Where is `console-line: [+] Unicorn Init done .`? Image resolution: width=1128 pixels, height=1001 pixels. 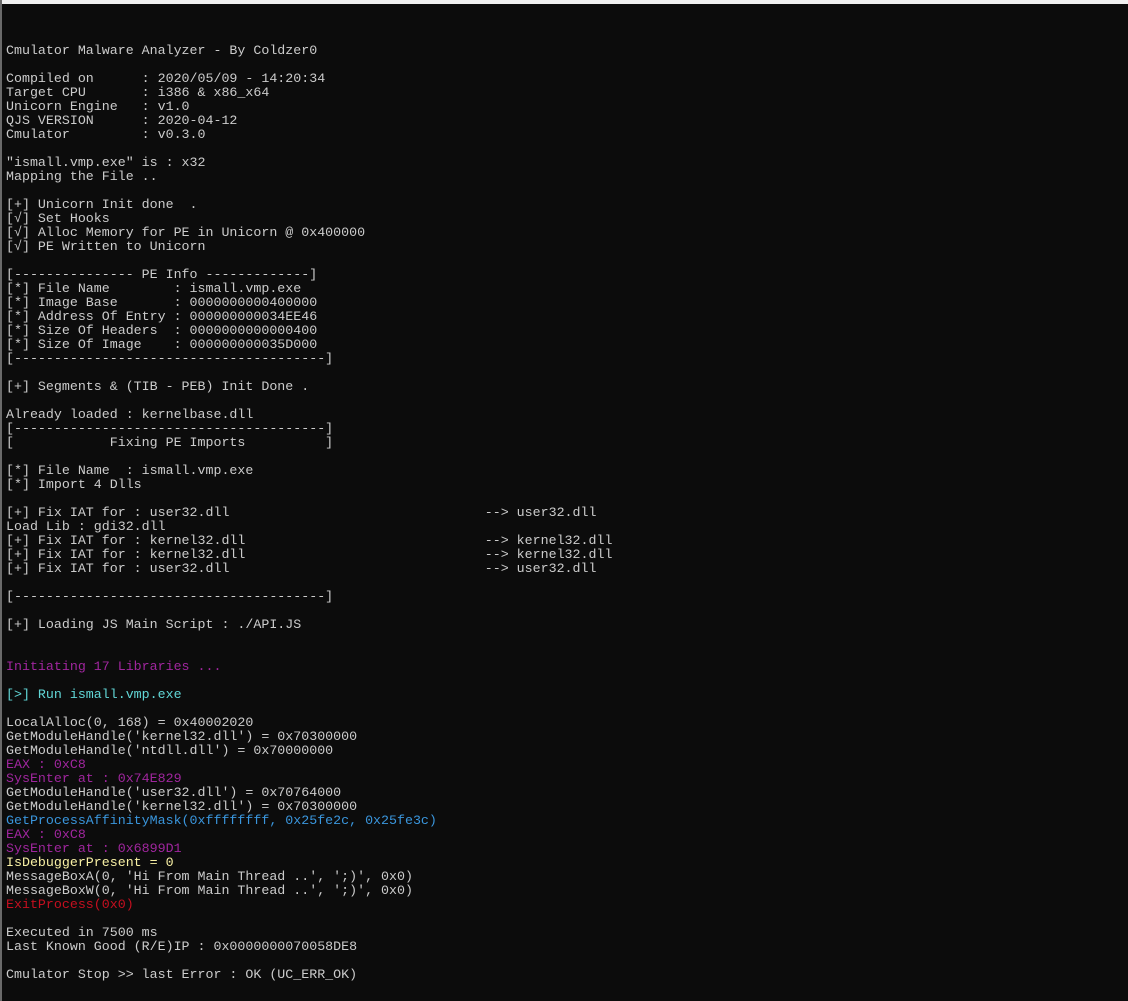 console-line: [+] Unicorn Init done . is located at coordinates (102, 204).